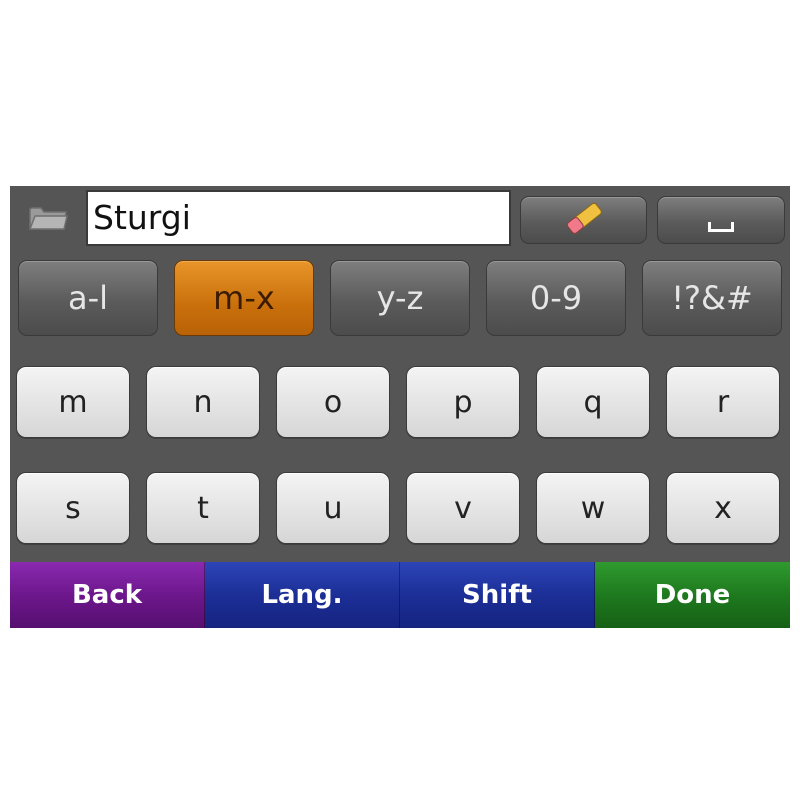  Describe the element at coordinates (203, 402) in the screenshot. I see `key-n: n` at that location.